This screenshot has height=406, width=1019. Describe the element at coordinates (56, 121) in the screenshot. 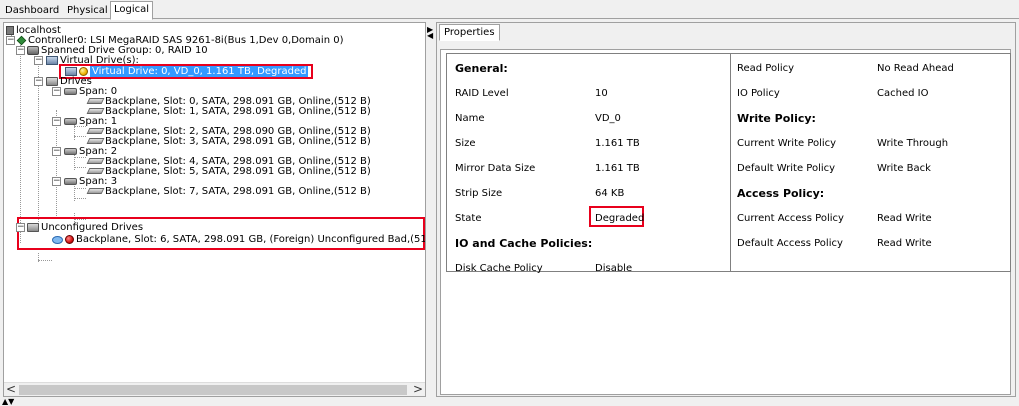

I see `span-1-collapse-toggle: −` at that location.